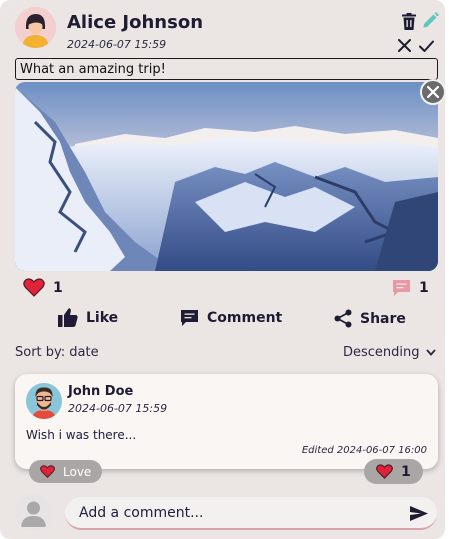 The height and width of the screenshot is (539, 449). What do you see at coordinates (343, 318) in the screenshot?
I see `share-icon` at bounding box center [343, 318].